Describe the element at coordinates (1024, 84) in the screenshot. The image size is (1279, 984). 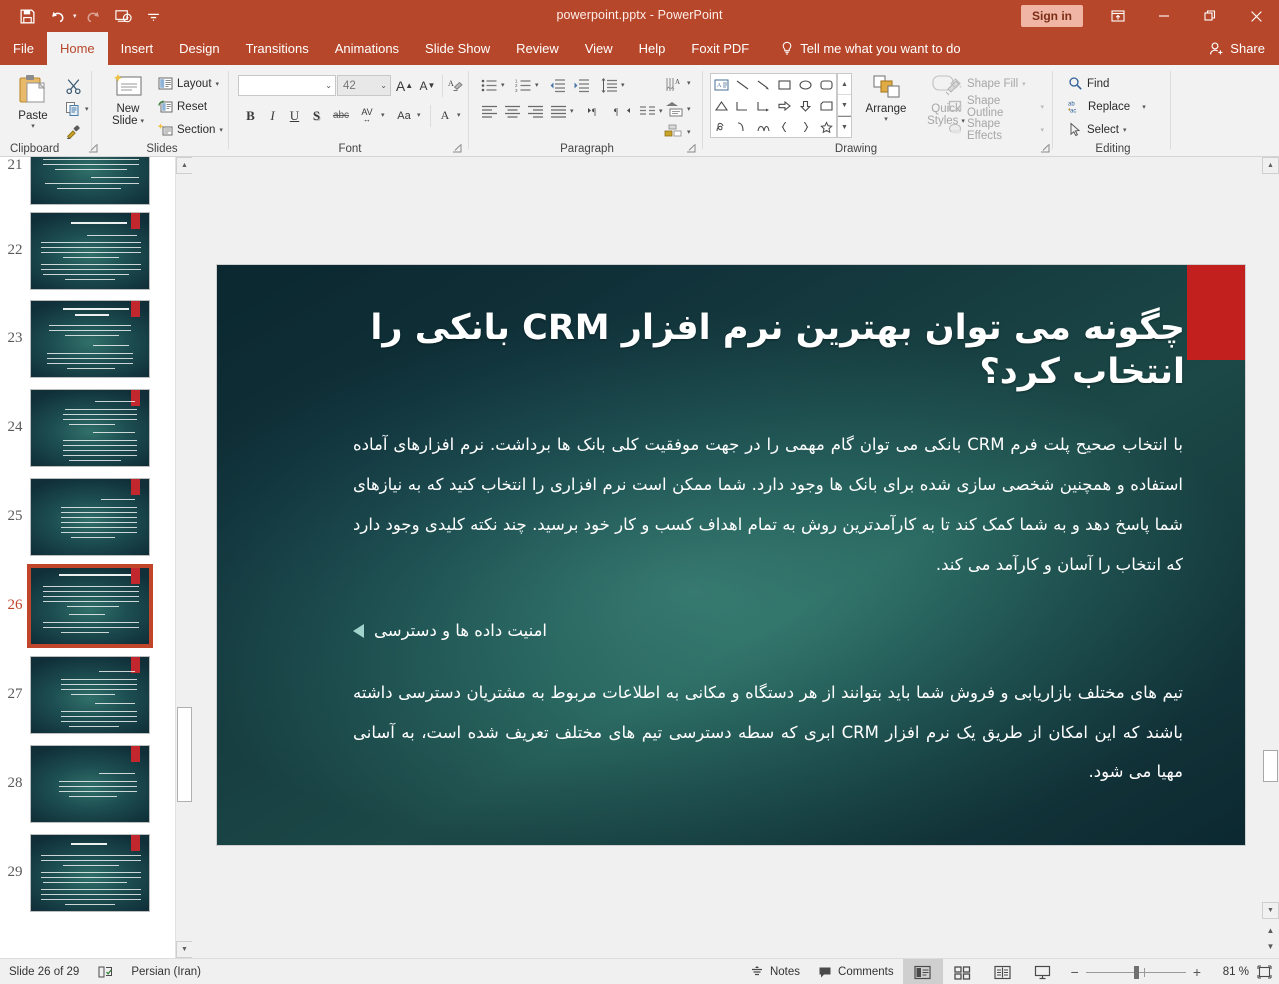
I see `shape-fill-dropdown-icon: ▾` at that location.